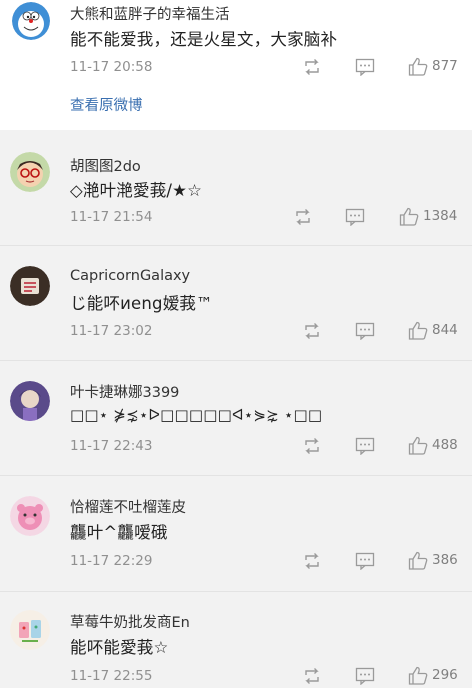  I want to click on comment-time: 11-17 22:29, so click(111, 561).